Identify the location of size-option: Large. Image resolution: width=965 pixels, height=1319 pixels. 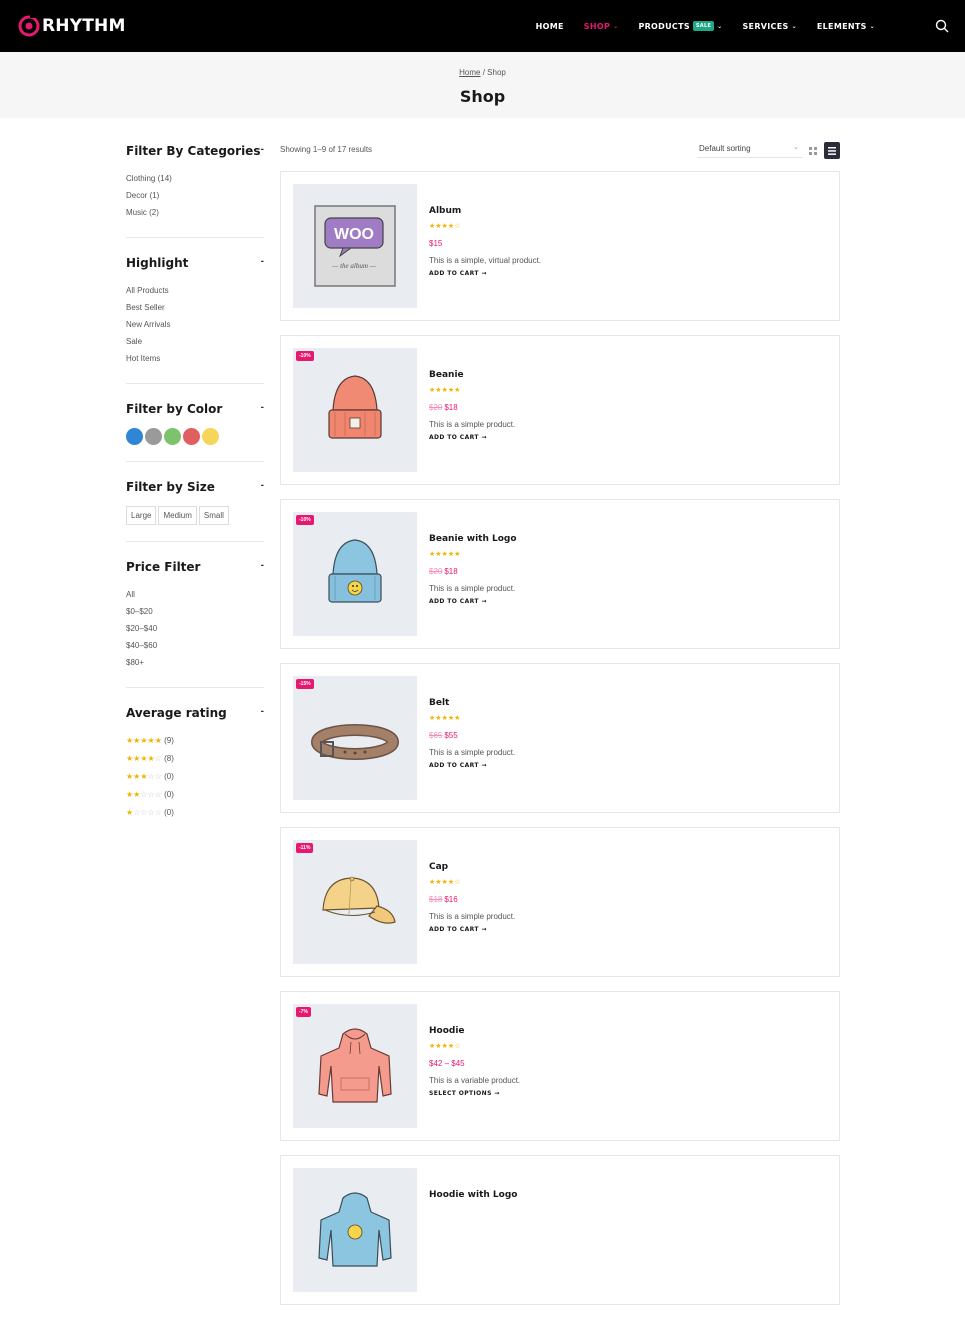
(141, 515).